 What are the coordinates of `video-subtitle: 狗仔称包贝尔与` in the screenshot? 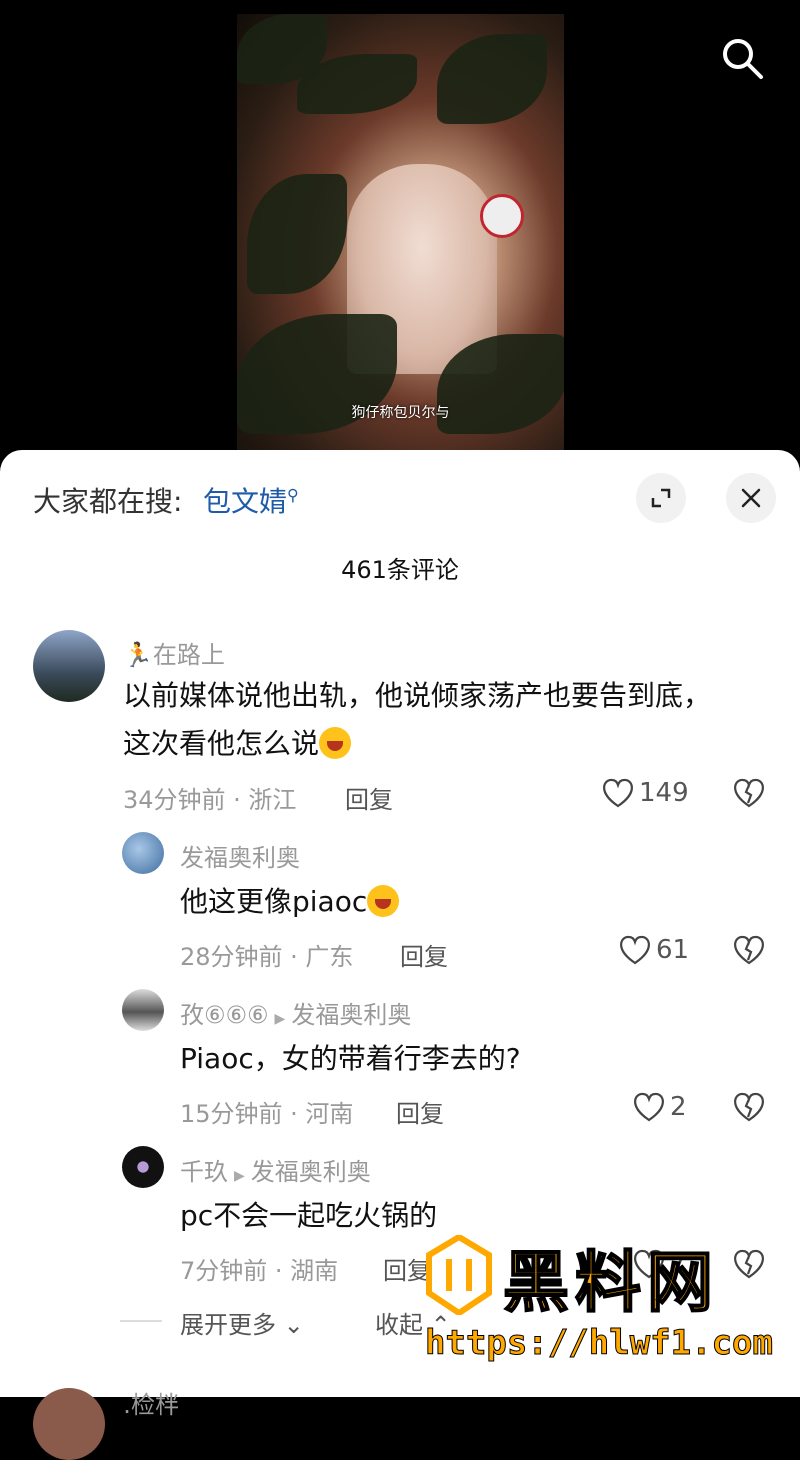 It's located at (400, 413).